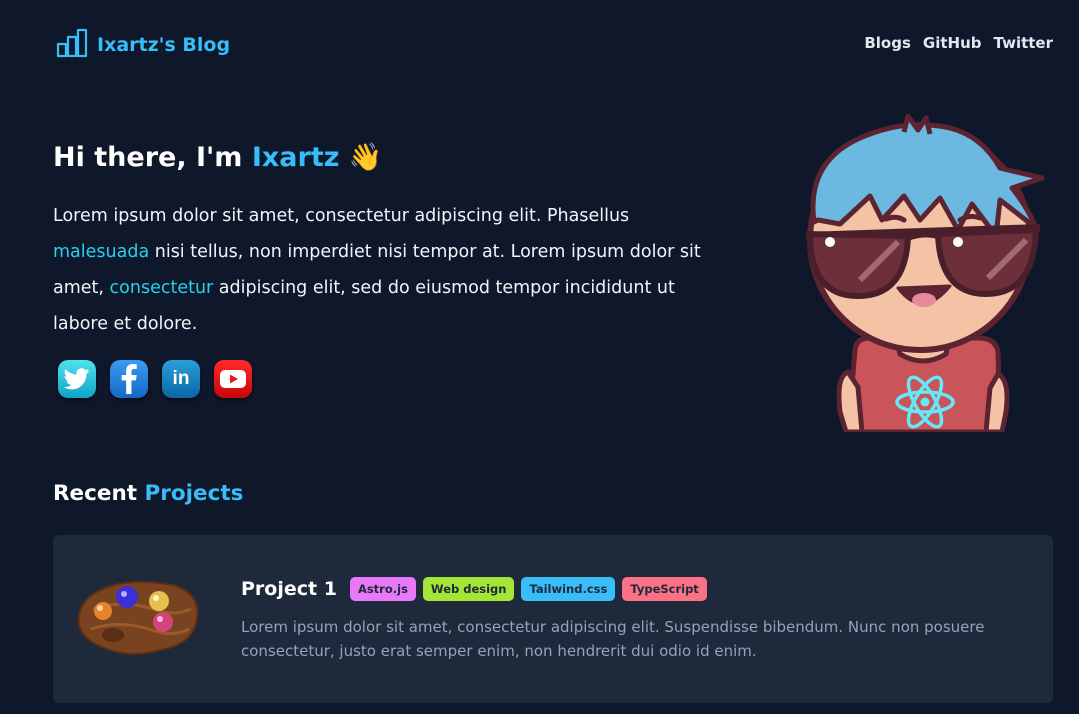  What do you see at coordinates (162, 288) in the screenshot?
I see `hero-link-consectetur: consectetur` at bounding box center [162, 288].